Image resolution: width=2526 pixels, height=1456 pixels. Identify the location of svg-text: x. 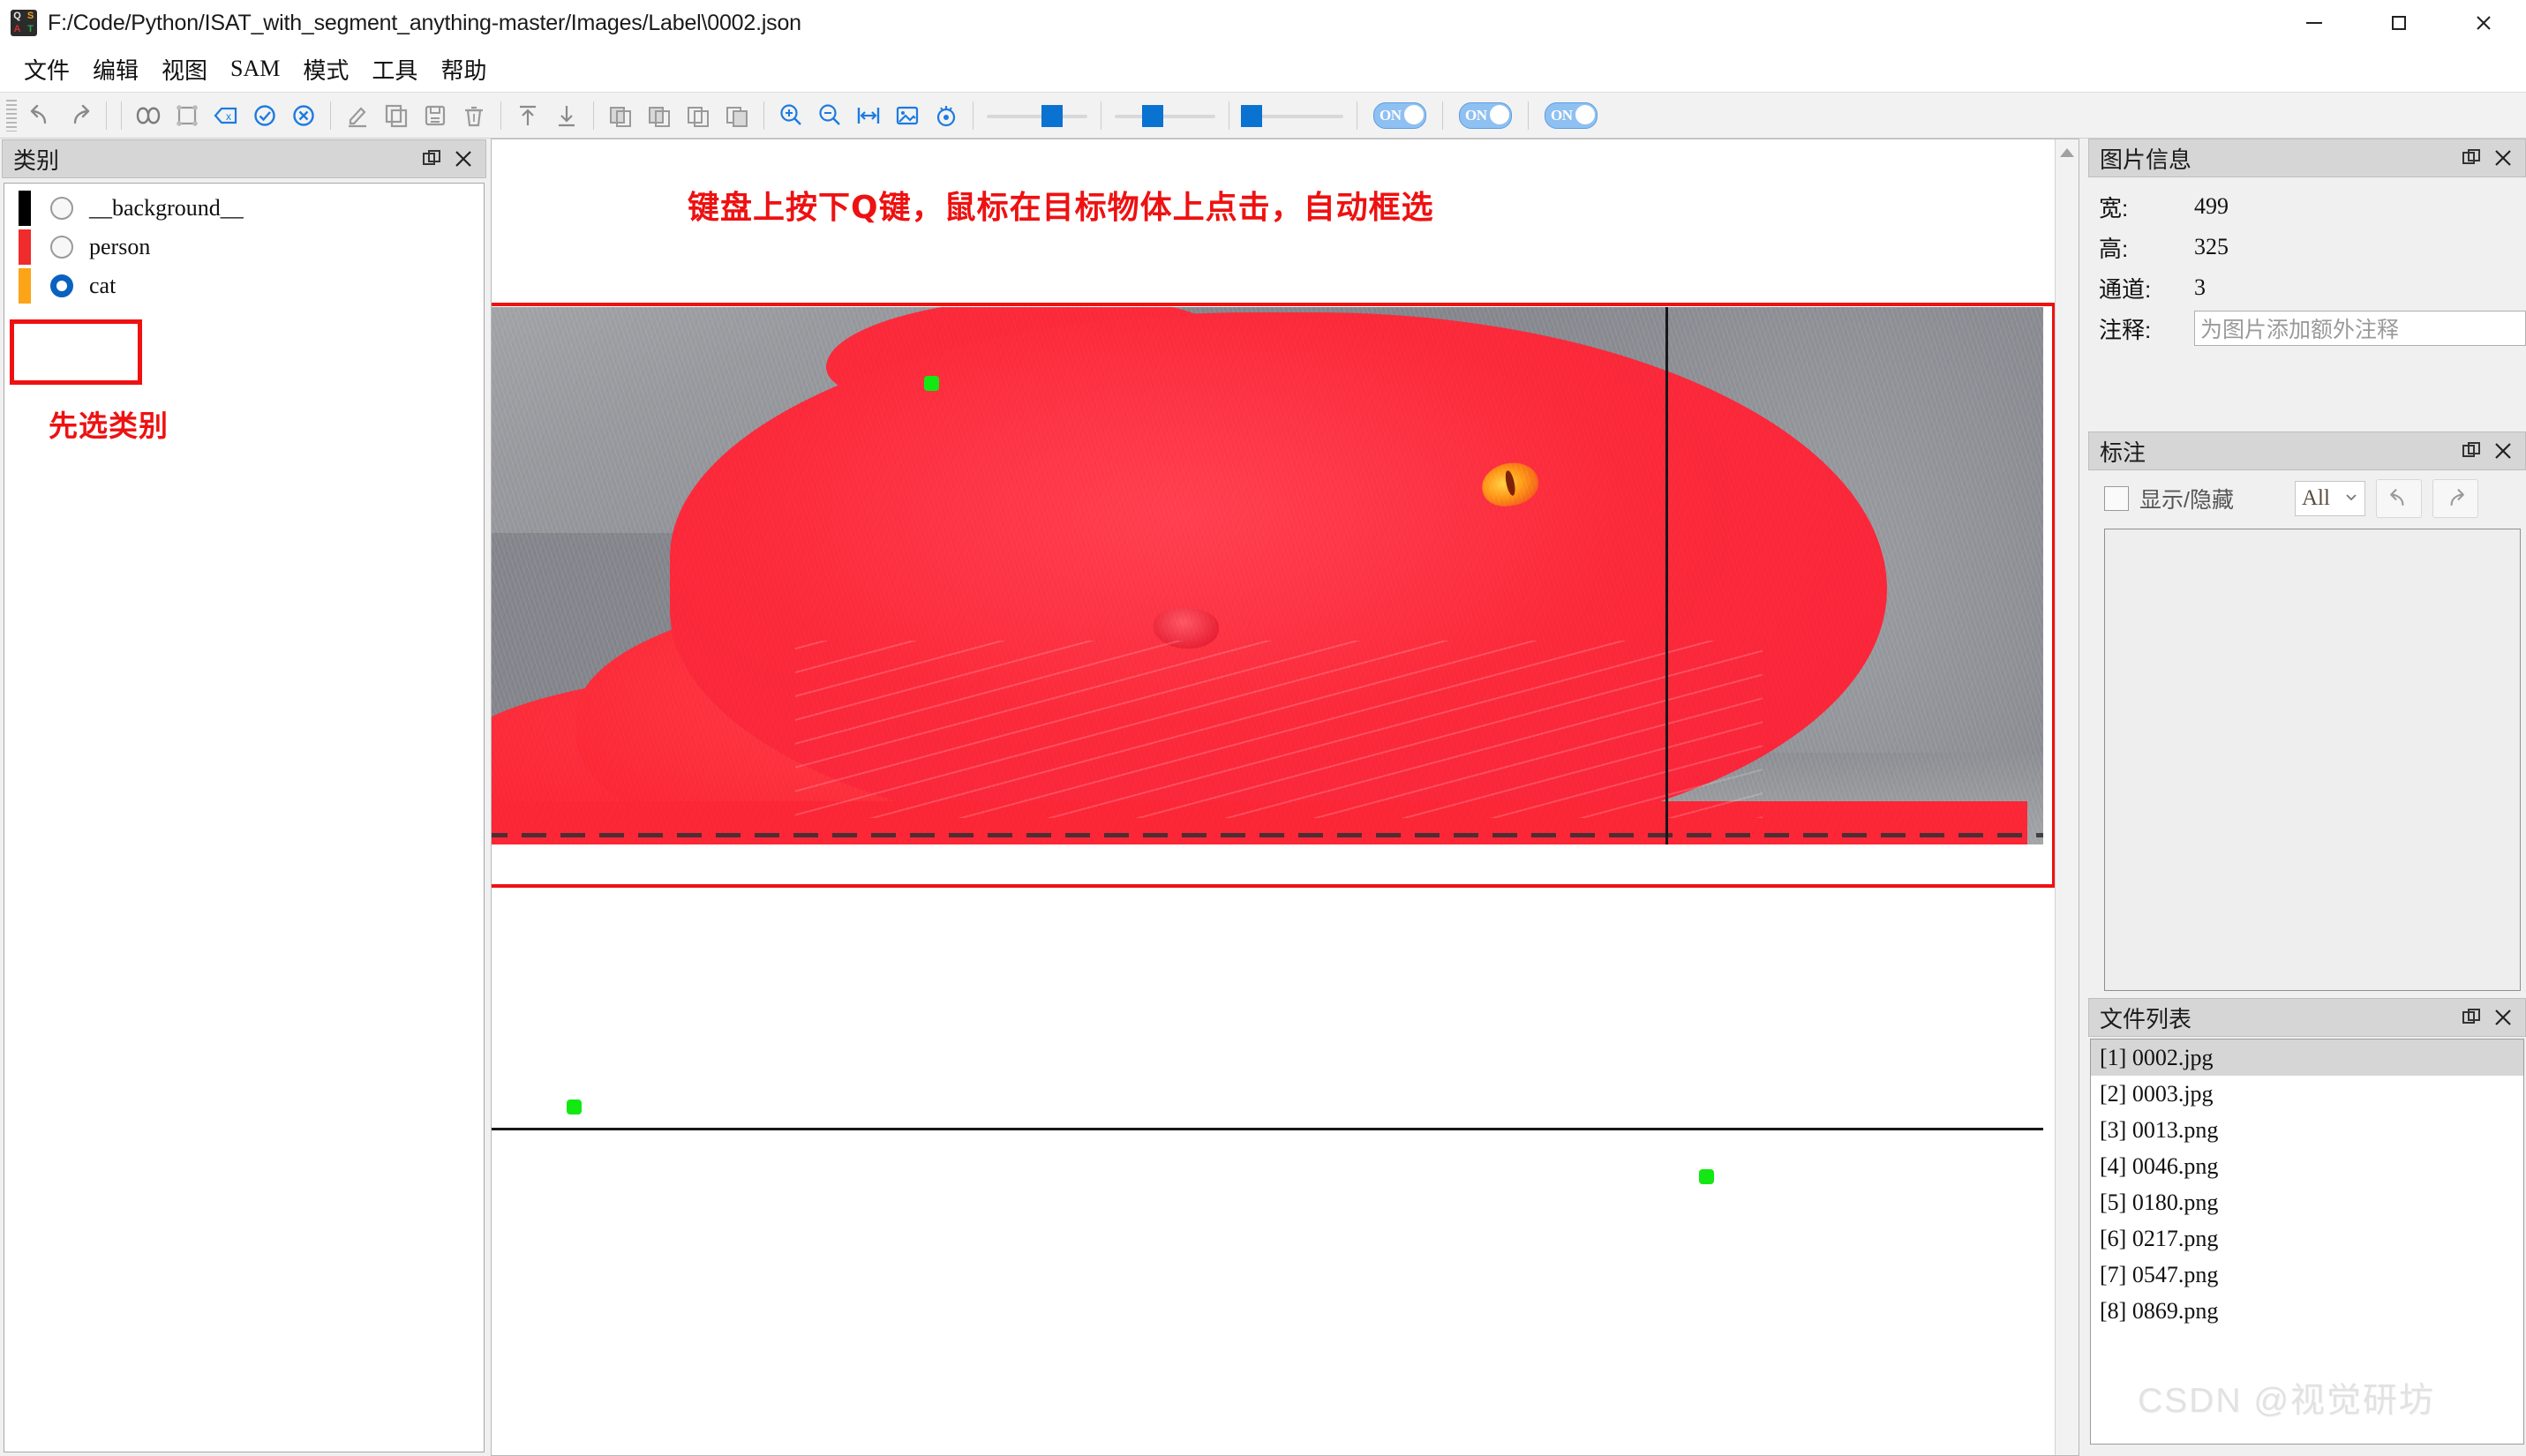
(228, 116).